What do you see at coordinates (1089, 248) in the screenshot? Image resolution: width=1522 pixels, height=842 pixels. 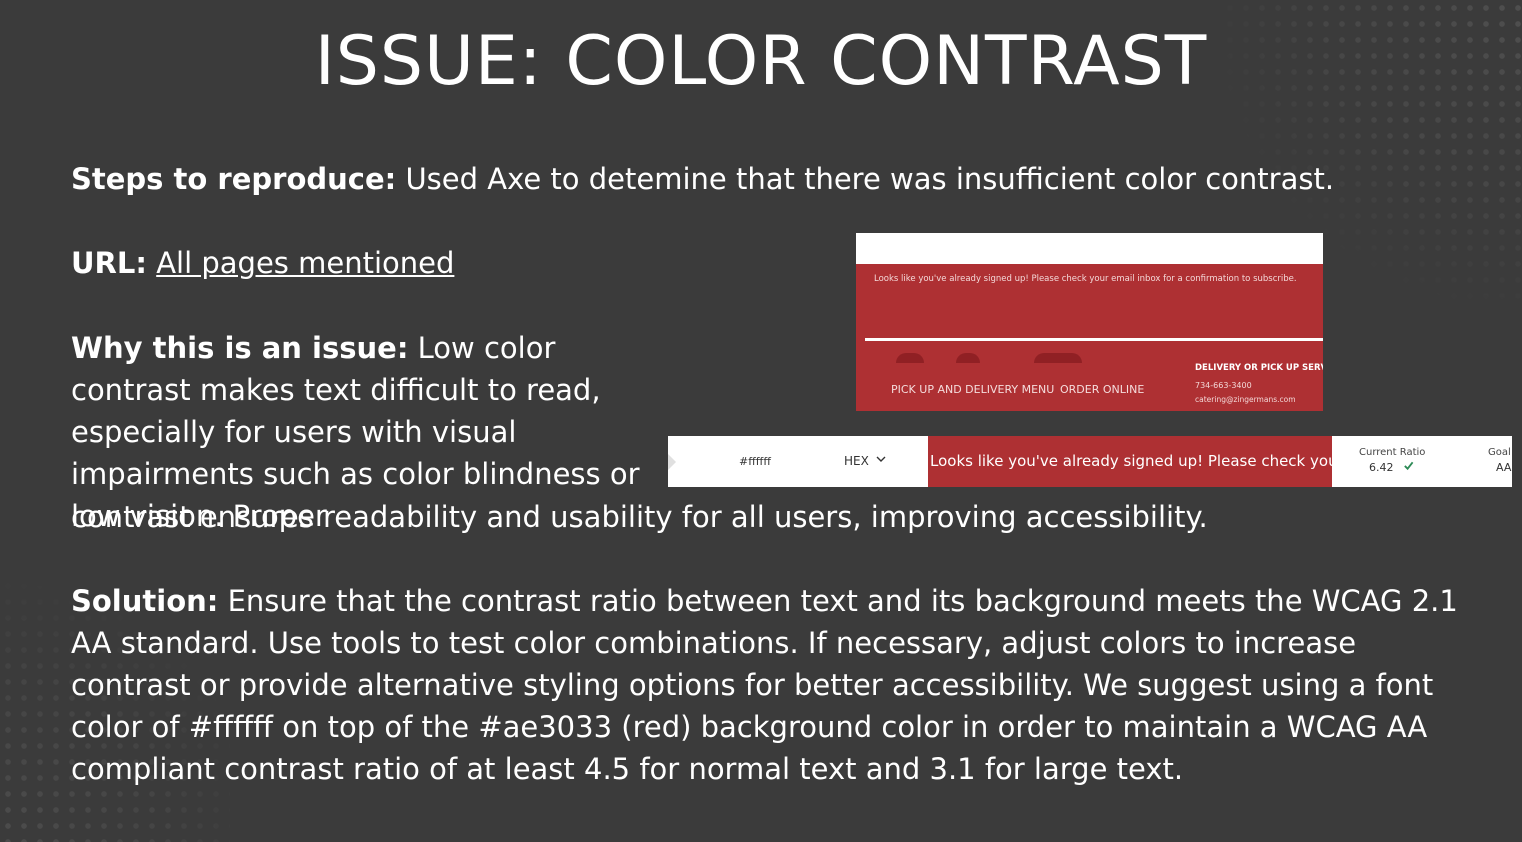 I see `screenshot-white-bar` at bounding box center [1089, 248].